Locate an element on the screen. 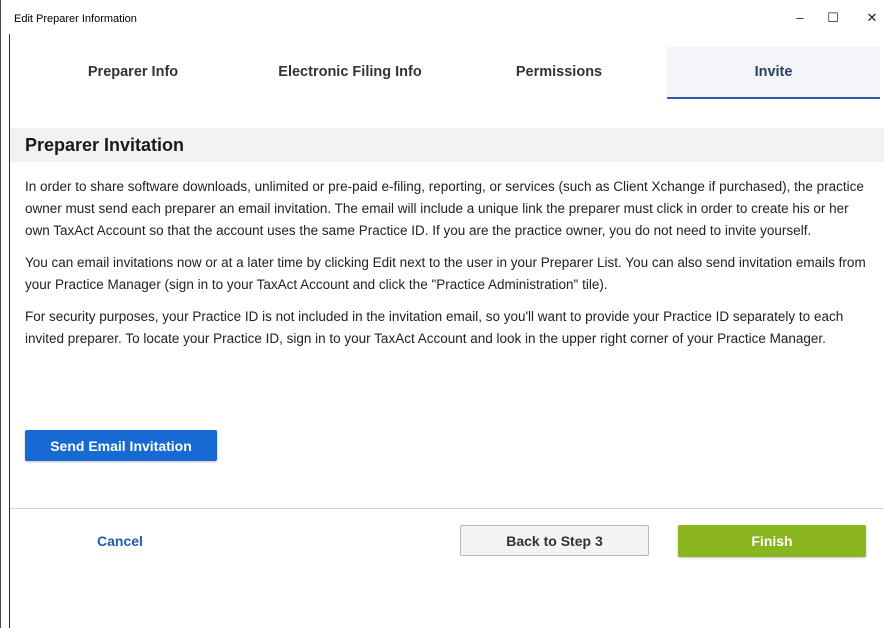 This screenshot has width=884, height=628. footer-divider is located at coordinates (447, 508).